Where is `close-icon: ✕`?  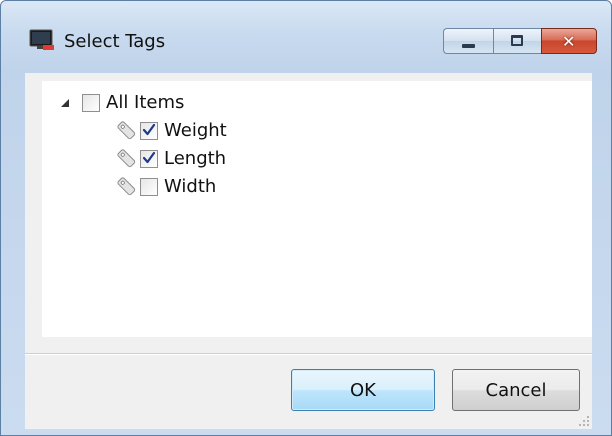 close-icon: ✕ is located at coordinates (569, 41).